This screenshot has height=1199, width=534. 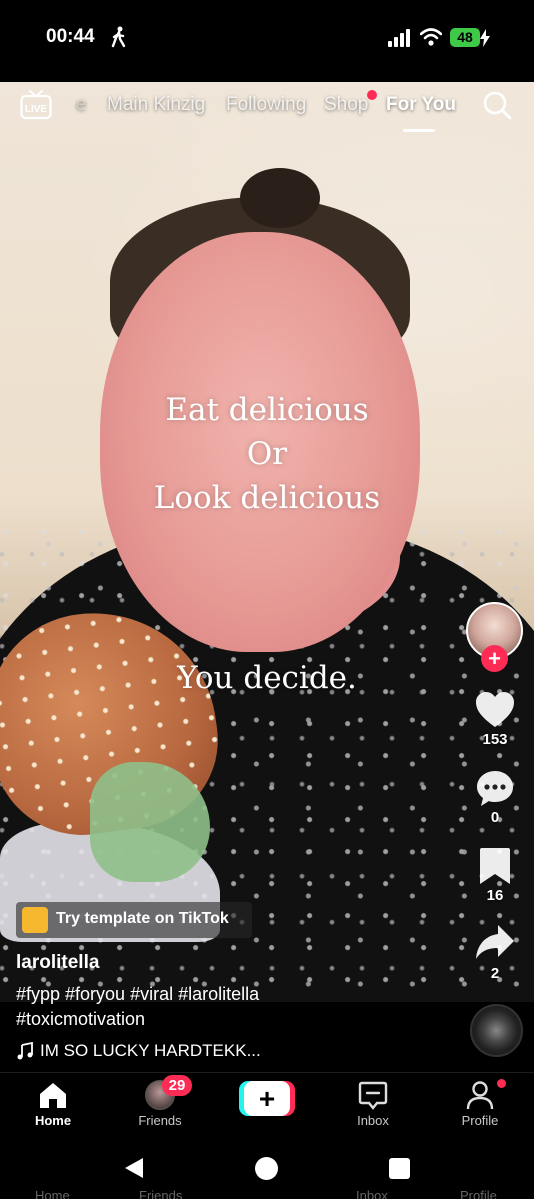 What do you see at coordinates (495, 942) in the screenshot?
I see `share-arrow-icon` at bounding box center [495, 942].